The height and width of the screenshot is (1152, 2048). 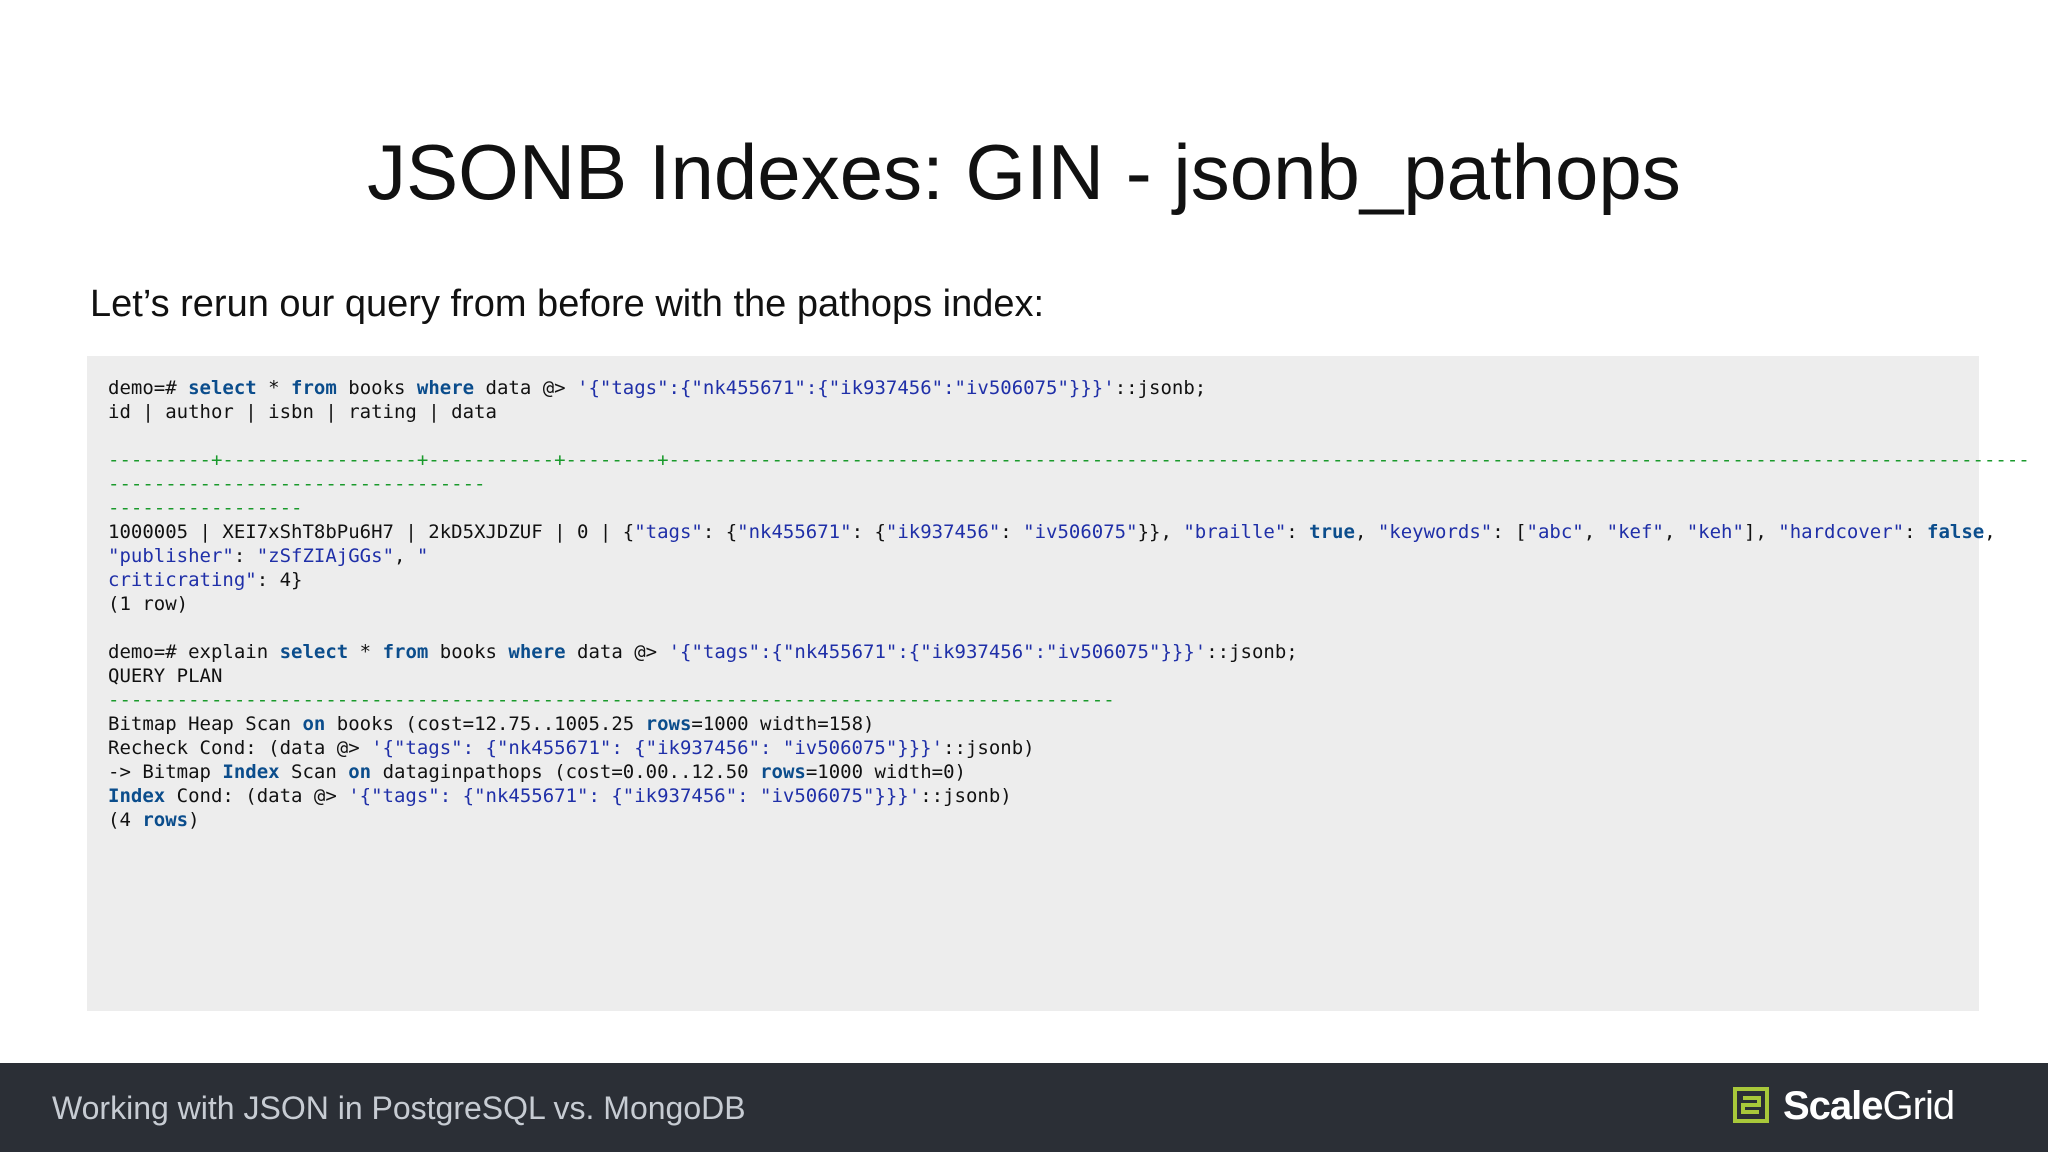 I want to click on slide-title: JSONB Indexes: GIN - jsonb_pathops, so click(x=1024, y=172).